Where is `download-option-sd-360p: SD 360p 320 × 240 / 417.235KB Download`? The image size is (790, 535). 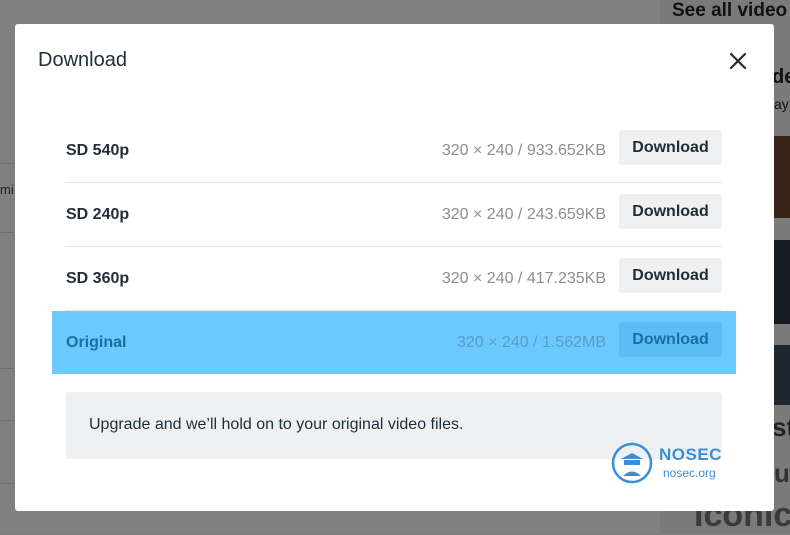 download-option-sd-360p: SD 360p 320 × 240 / 417.235KB Download is located at coordinates (394, 279).